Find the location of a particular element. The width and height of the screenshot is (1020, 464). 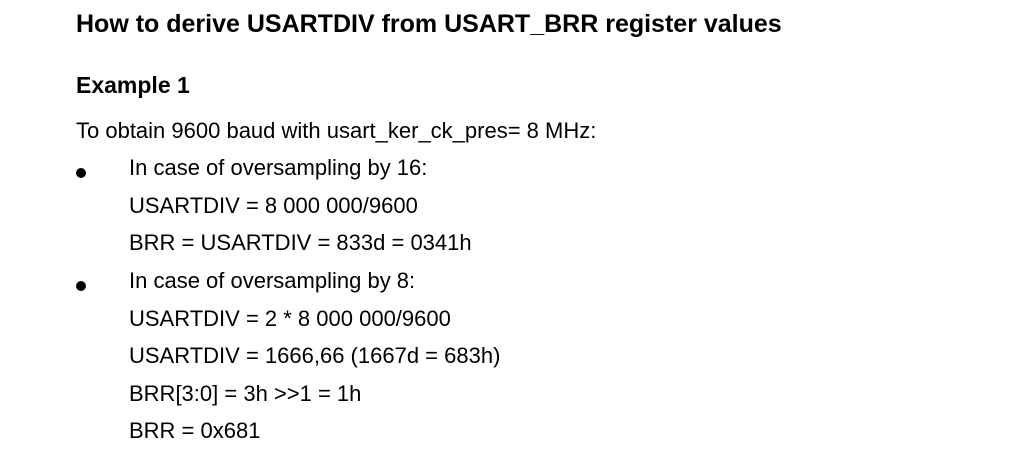

example-heading: Example 1 is located at coordinates (133, 85).